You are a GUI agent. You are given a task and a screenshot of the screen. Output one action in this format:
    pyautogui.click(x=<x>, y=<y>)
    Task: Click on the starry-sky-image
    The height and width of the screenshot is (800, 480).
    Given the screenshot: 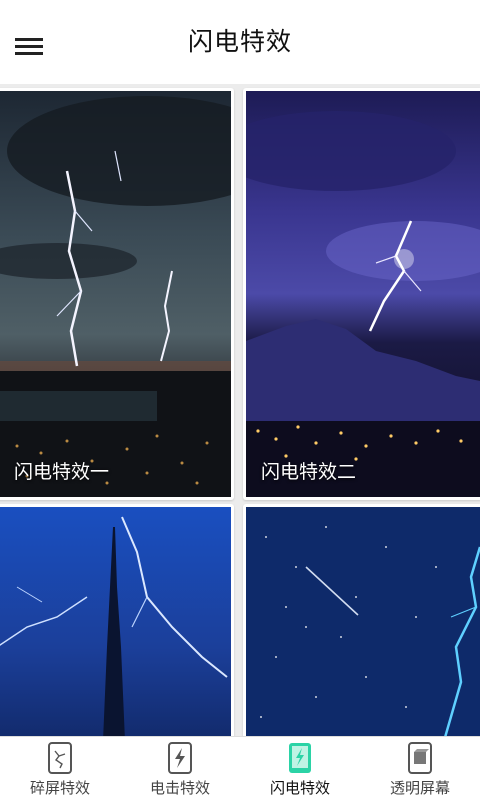 What is the action you would take?
    pyautogui.click(x=363, y=621)
    